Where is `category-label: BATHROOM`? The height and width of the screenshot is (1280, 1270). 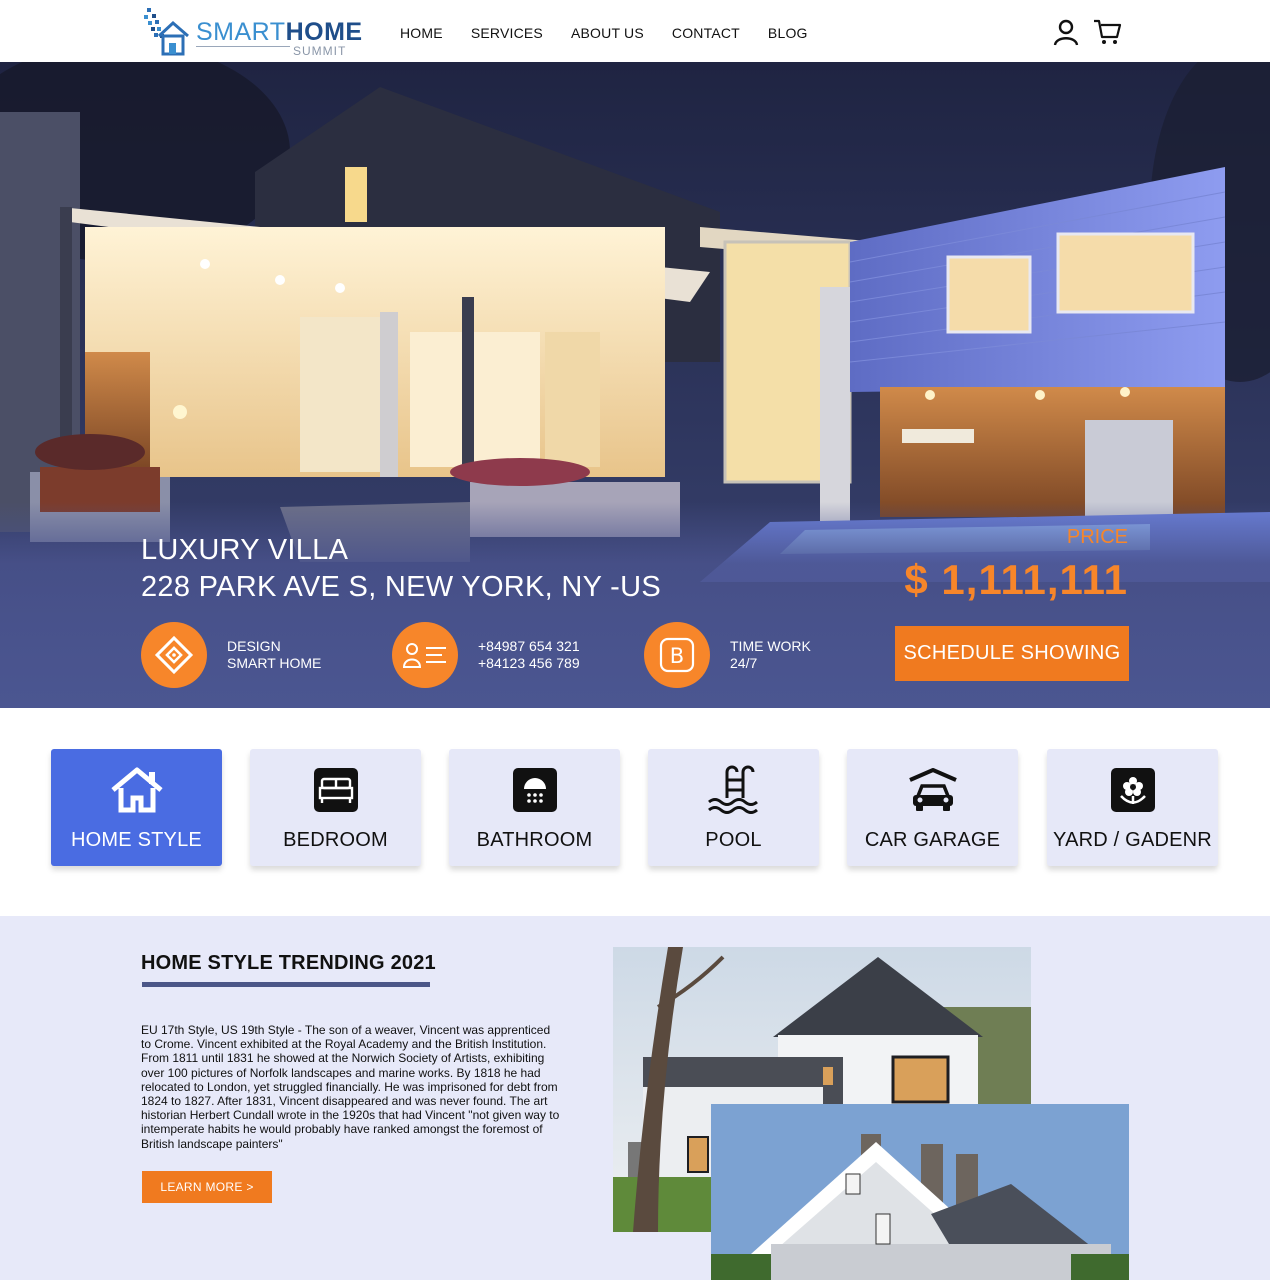
category-label: BATHROOM is located at coordinates (534, 840).